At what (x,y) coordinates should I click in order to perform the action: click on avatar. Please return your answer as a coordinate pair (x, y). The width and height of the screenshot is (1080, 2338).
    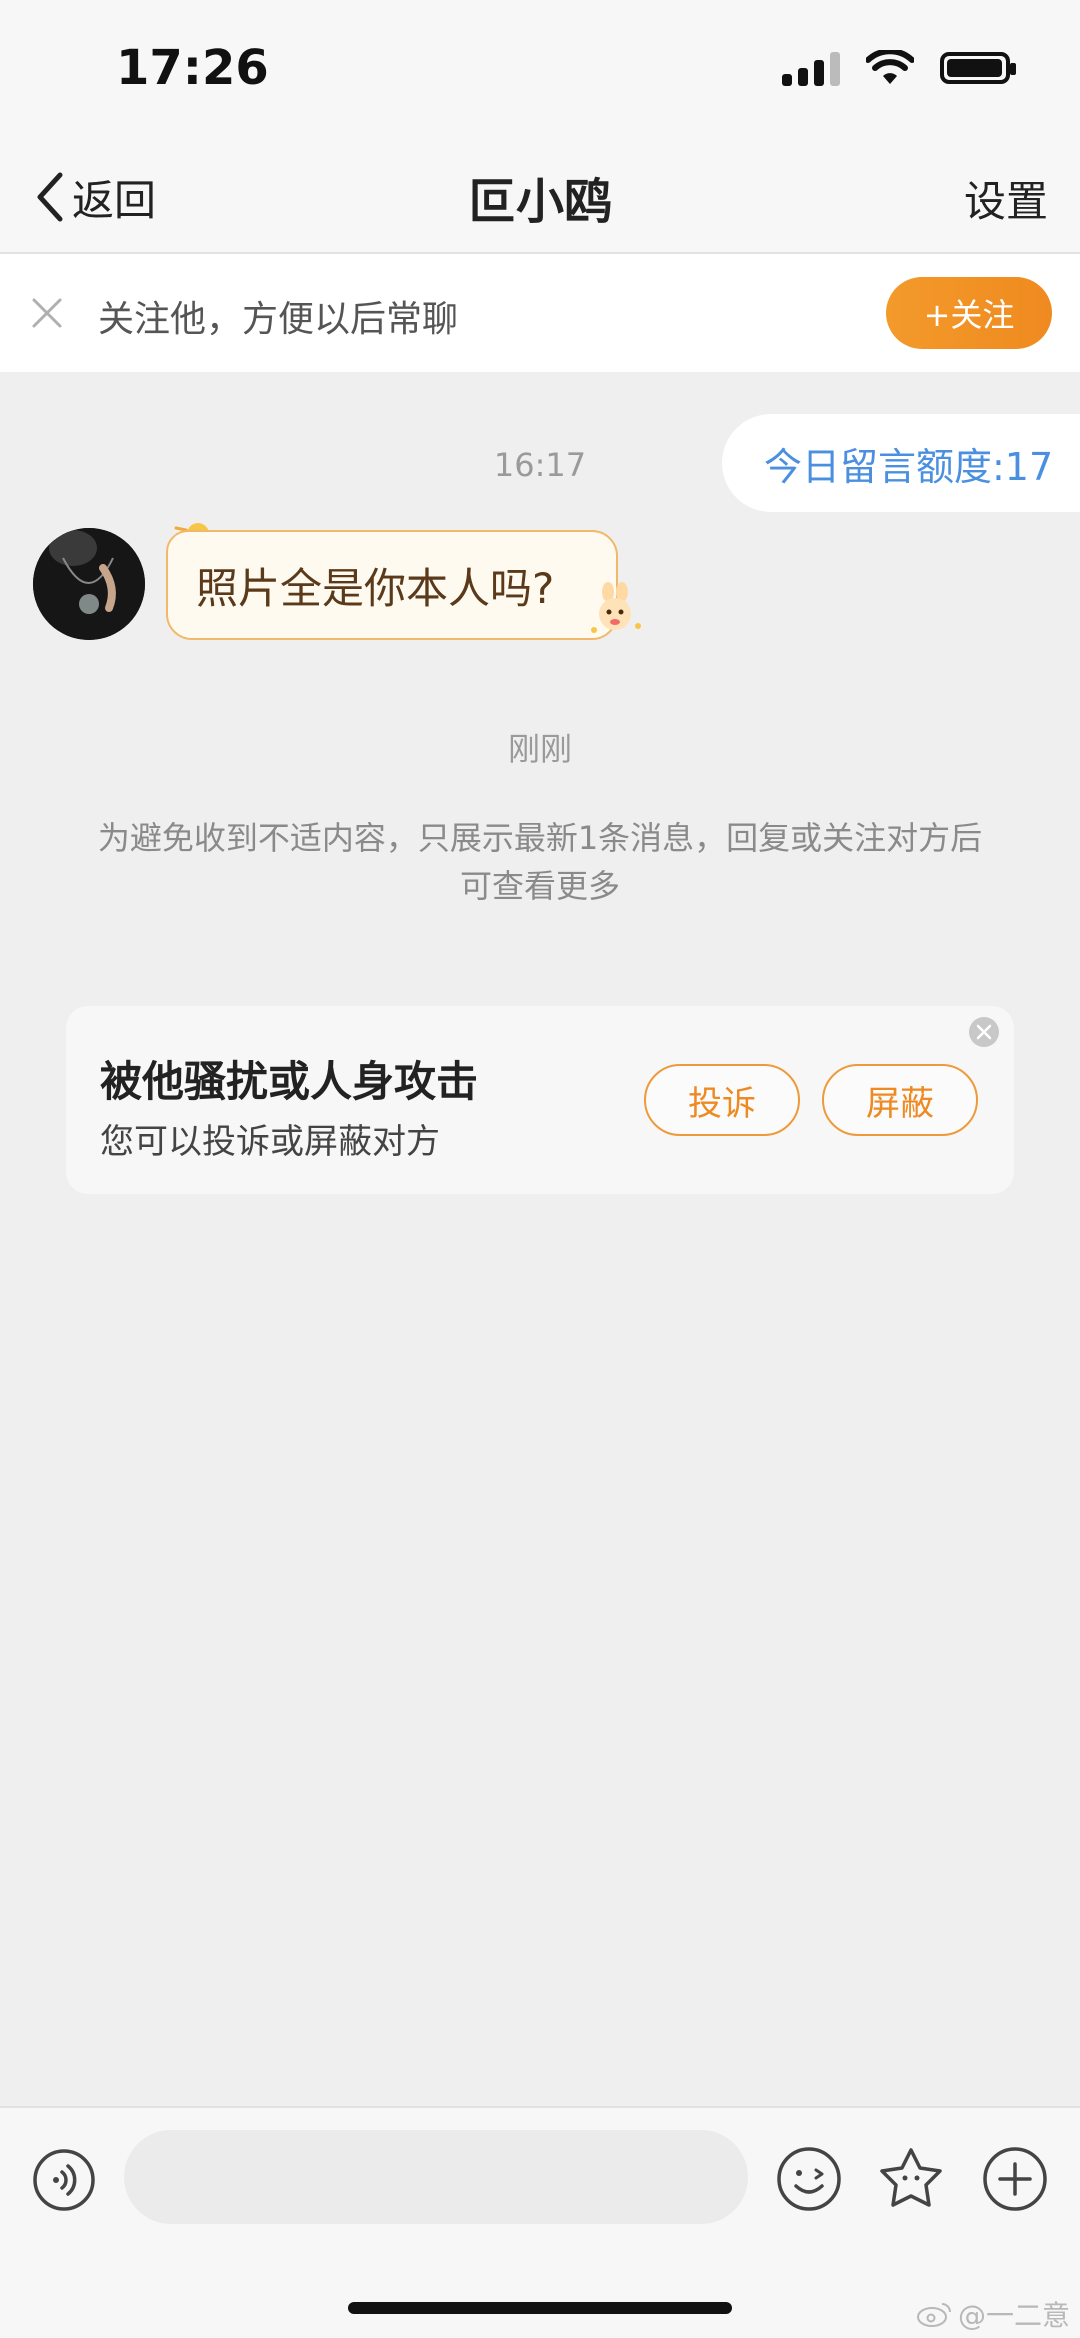
    Looking at the image, I should click on (89, 584).